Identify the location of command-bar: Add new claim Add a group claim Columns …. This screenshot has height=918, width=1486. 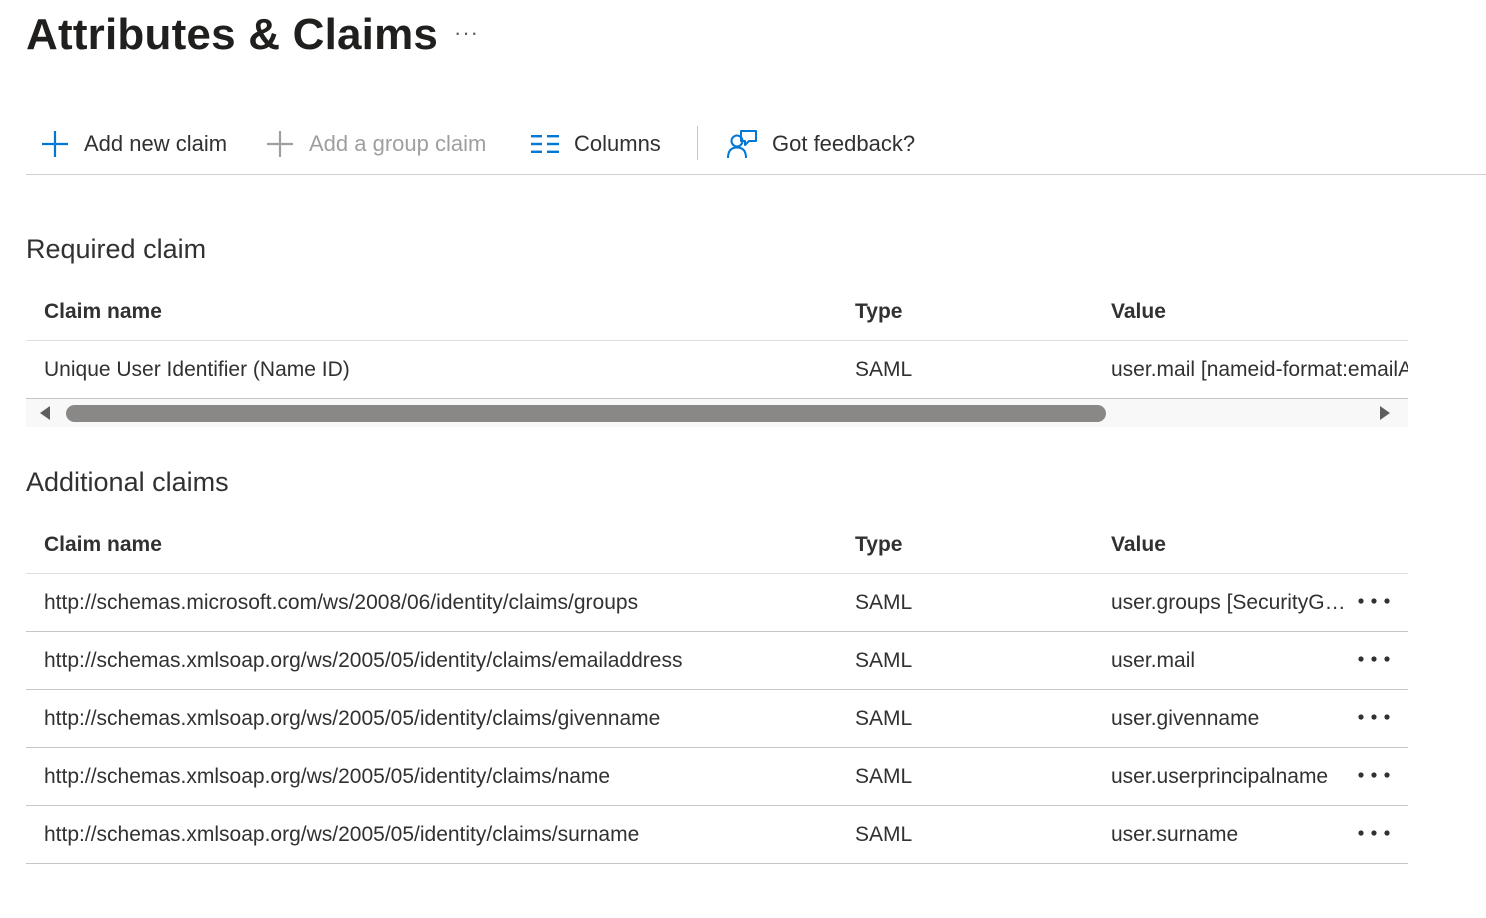
(756, 146).